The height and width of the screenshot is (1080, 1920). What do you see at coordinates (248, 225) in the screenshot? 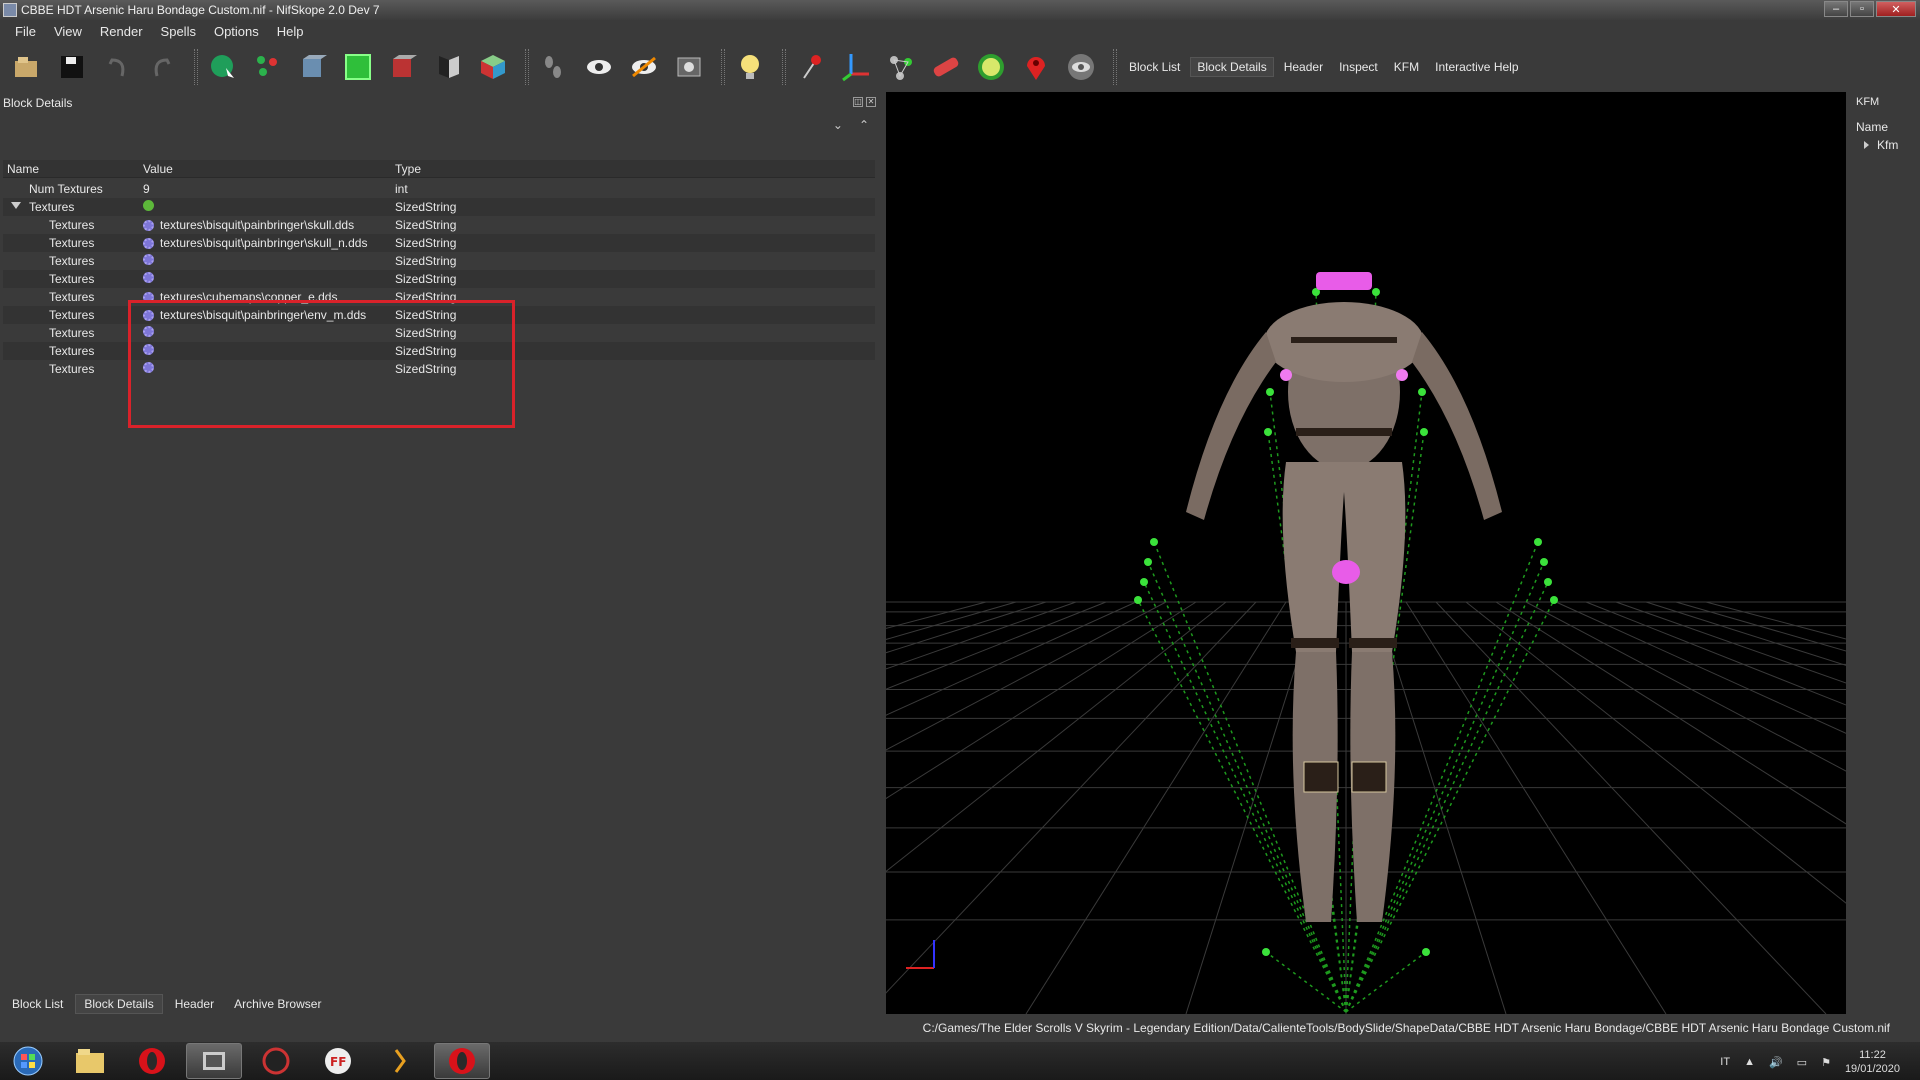
I see `row-value: textures\bisquit\painbringer\skull.dds` at bounding box center [248, 225].